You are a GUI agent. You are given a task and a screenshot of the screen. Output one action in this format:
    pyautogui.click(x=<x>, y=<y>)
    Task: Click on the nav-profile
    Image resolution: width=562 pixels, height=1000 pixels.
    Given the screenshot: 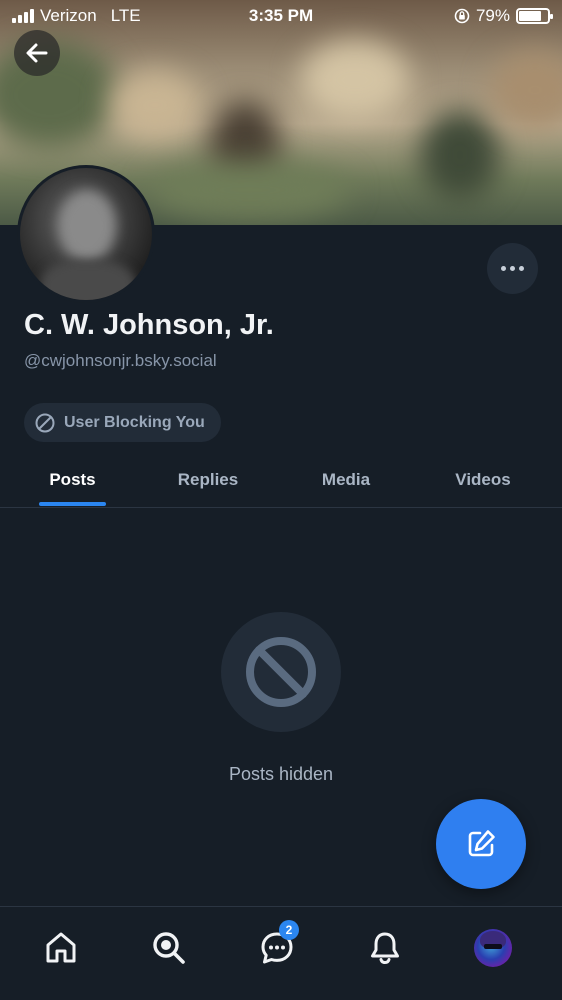 What is the action you would take?
    pyautogui.click(x=493, y=948)
    